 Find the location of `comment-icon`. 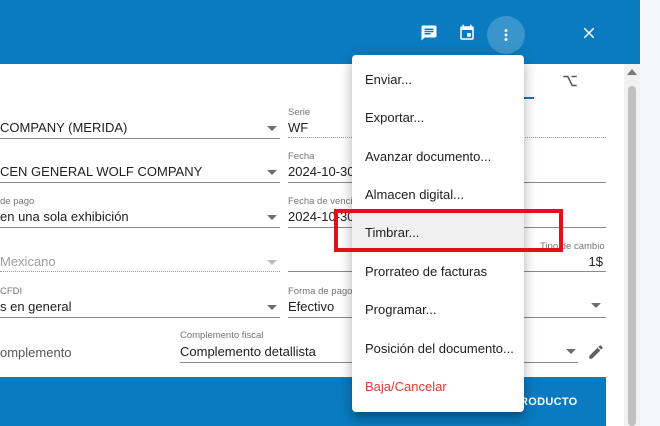

comment-icon is located at coordinates (429, 33).